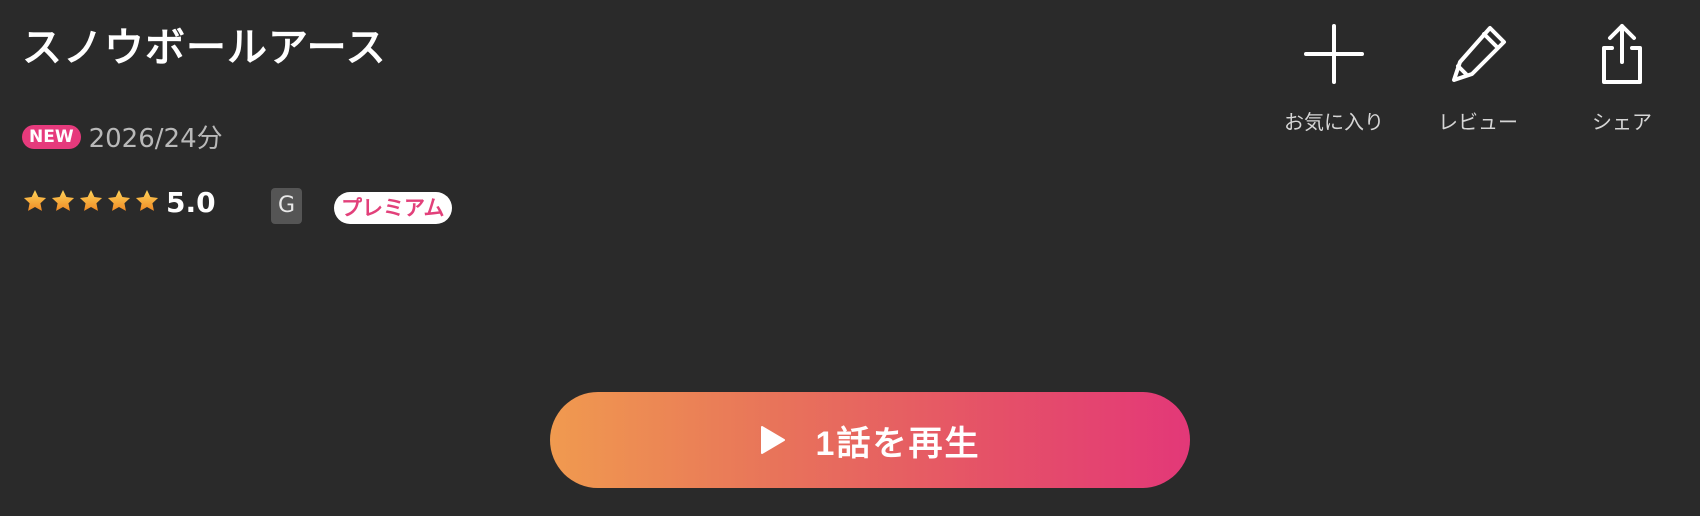 The height and width of the screenshot is (516, 1700). What do you see at coordinates (1622, 122) in the screenshot?
I see `share-label: シェア` at bounding box center [1622, 122].